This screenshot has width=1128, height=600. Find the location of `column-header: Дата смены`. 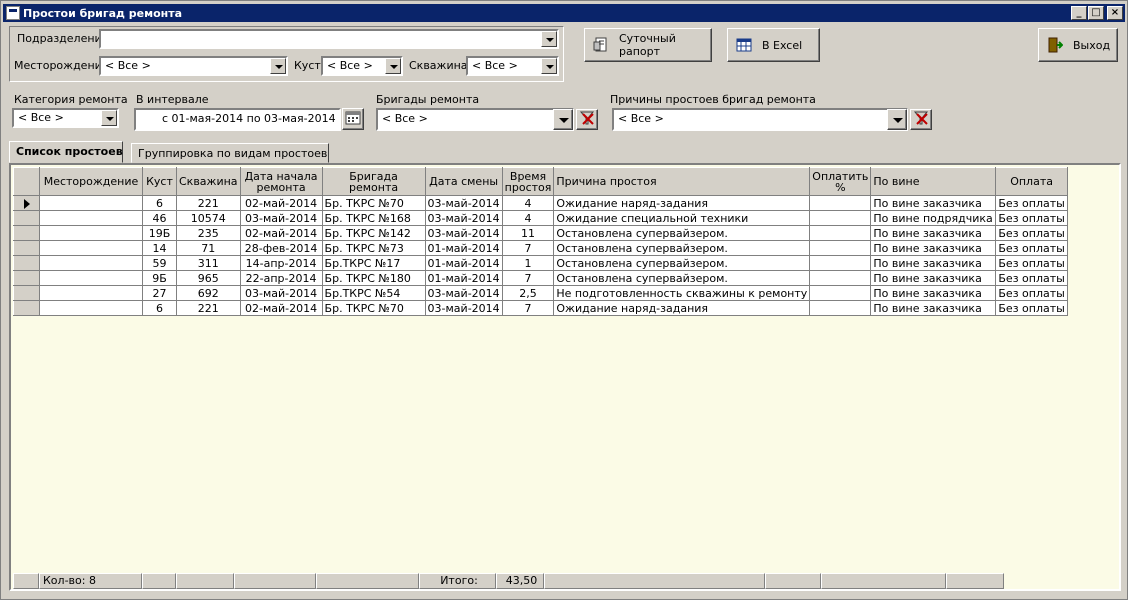

column-header: Дата смены is located at coordinates (463, 181).